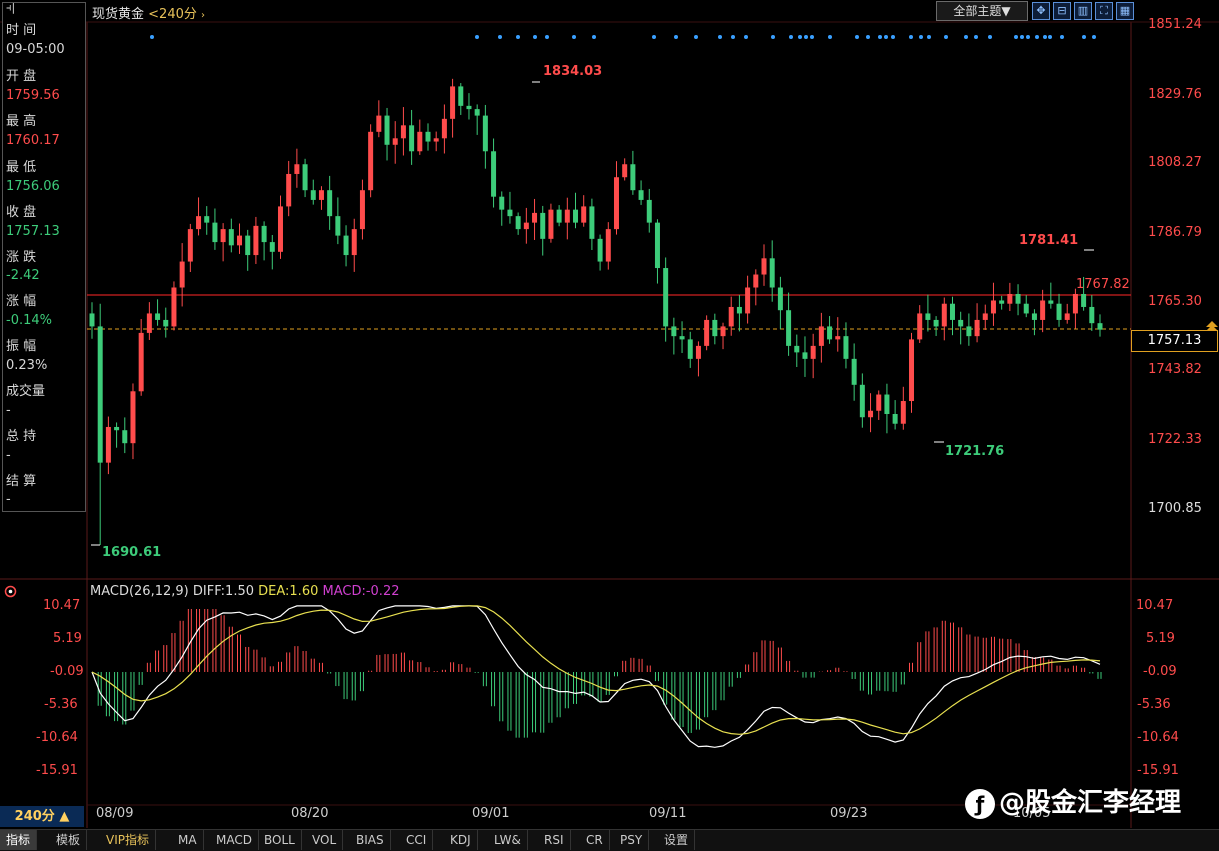  What do you see at coordinates (115, 813) in the screenshot?
I see `date-tick: 08/09` at bounding box center [115, 813].